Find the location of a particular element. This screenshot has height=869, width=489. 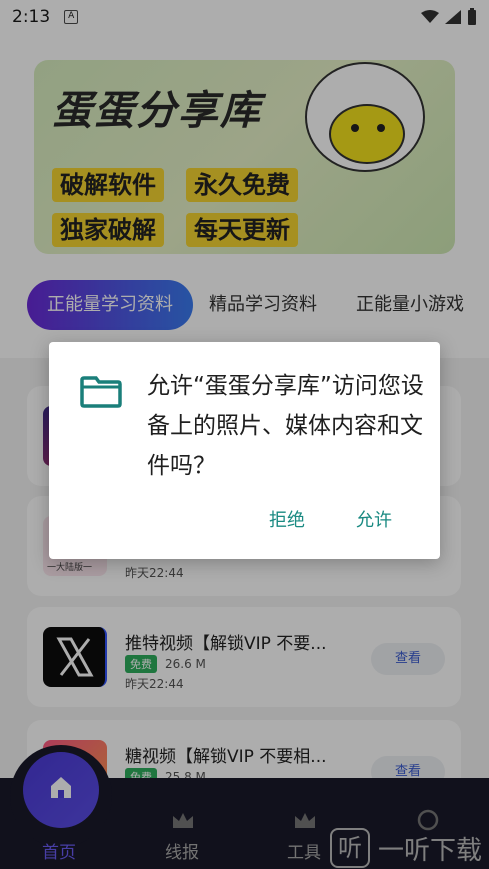

wifi-icon is located at coordinates (430, 16).